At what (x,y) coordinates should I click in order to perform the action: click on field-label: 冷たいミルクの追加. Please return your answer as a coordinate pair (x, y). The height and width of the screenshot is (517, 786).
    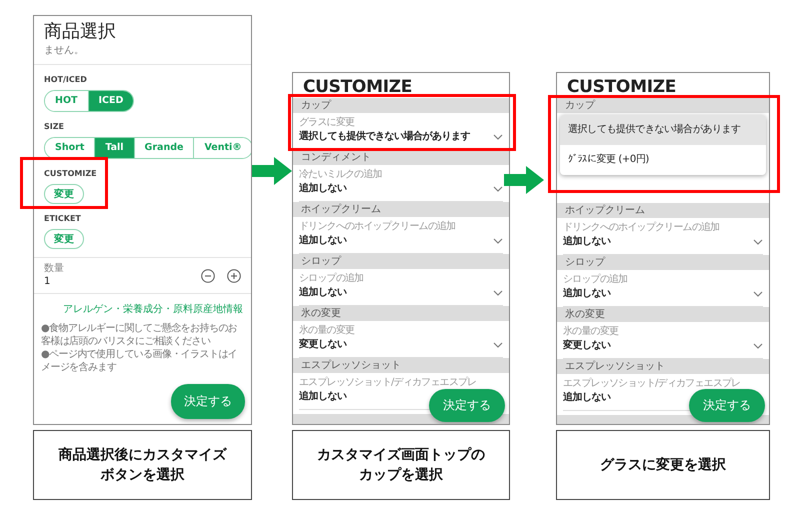
    Looking at the image, I should click on (341, 174).